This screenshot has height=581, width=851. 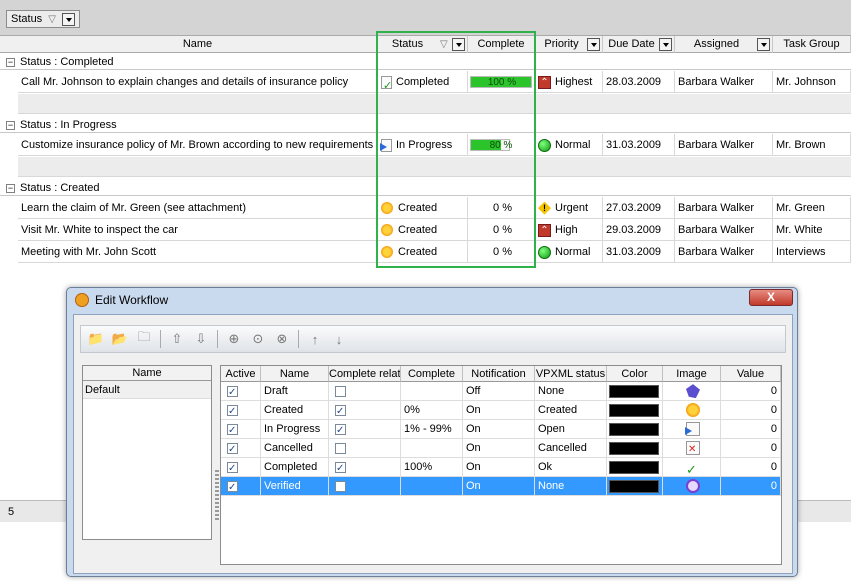 What do you see at coordinates (234, 339) in the screenshot?
I see `add-status-icon: ⊕` at bounding box center [234, 339].